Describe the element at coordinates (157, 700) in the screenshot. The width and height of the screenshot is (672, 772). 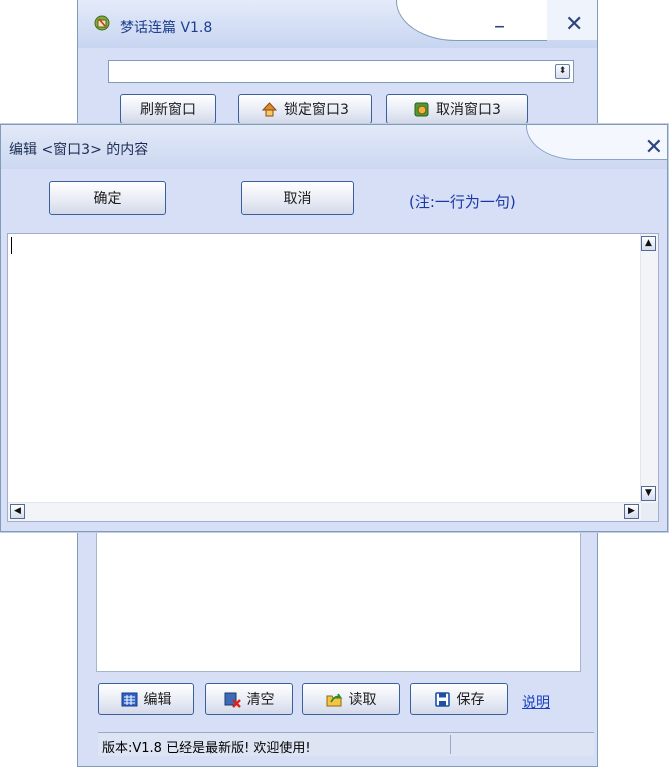
I see `edit-button-label: 编辑` at that location.